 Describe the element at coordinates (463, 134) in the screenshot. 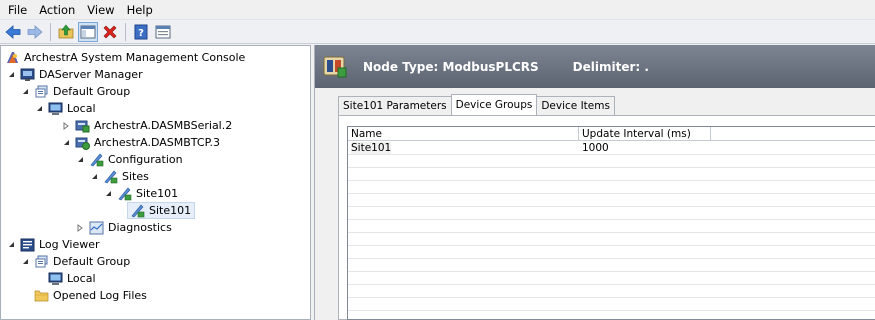

I see `column-header-name: Name` at that location.